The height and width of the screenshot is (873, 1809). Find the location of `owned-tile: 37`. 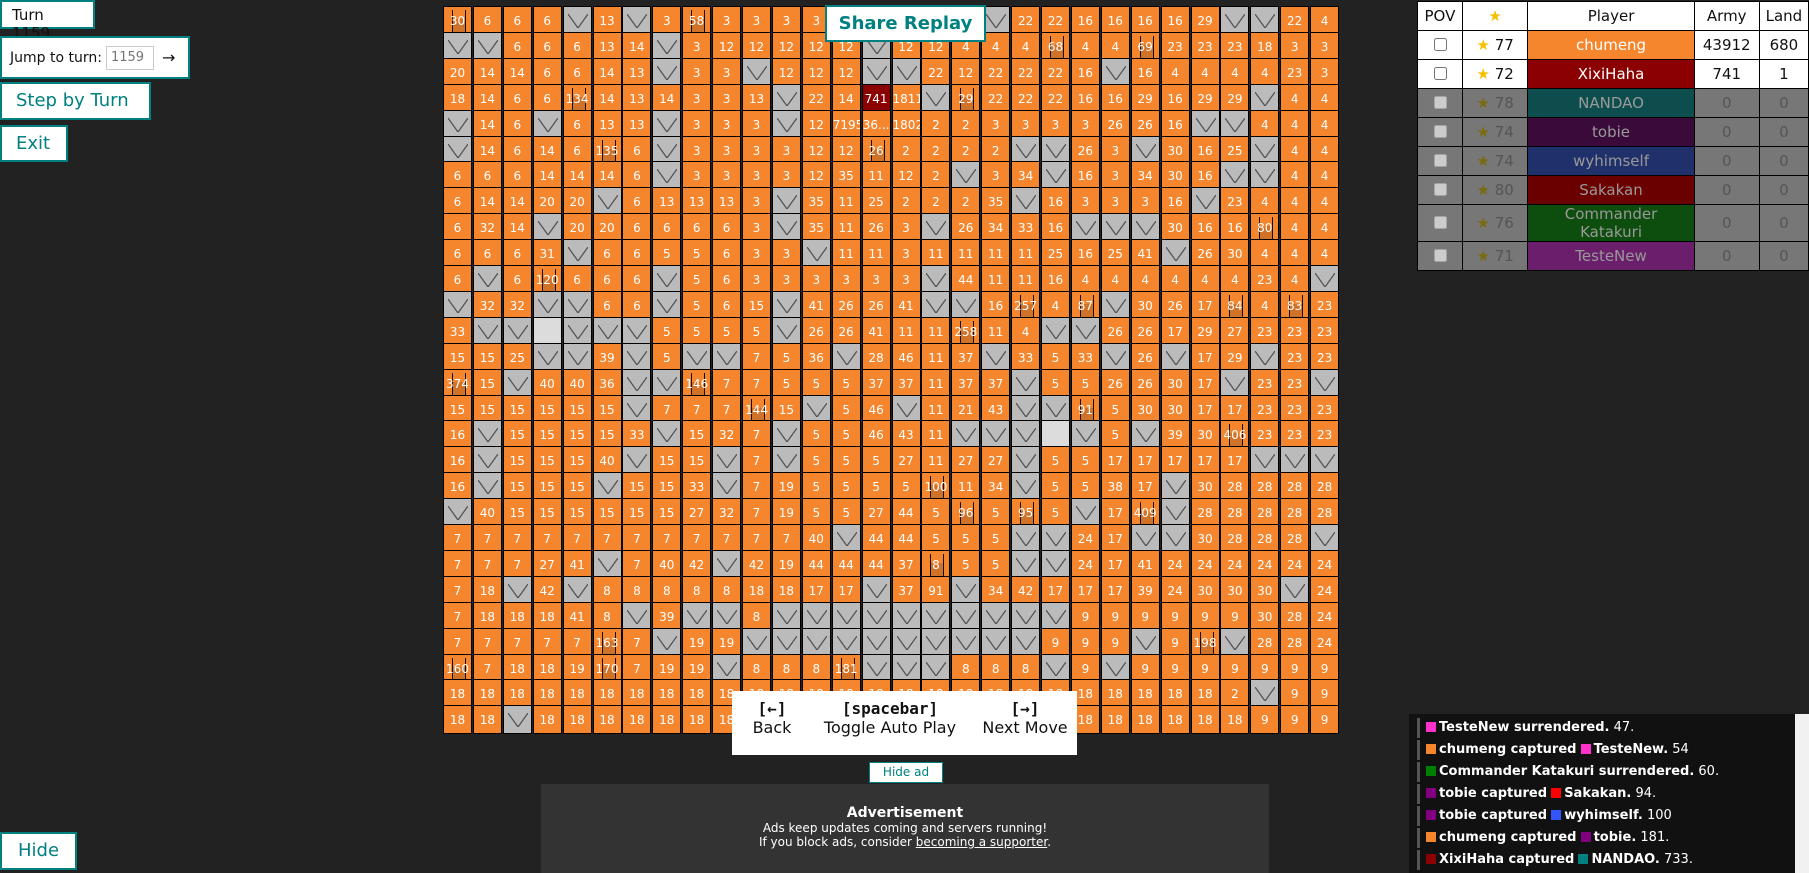

owned-tile: 37 is located at coordinates (906, 383).